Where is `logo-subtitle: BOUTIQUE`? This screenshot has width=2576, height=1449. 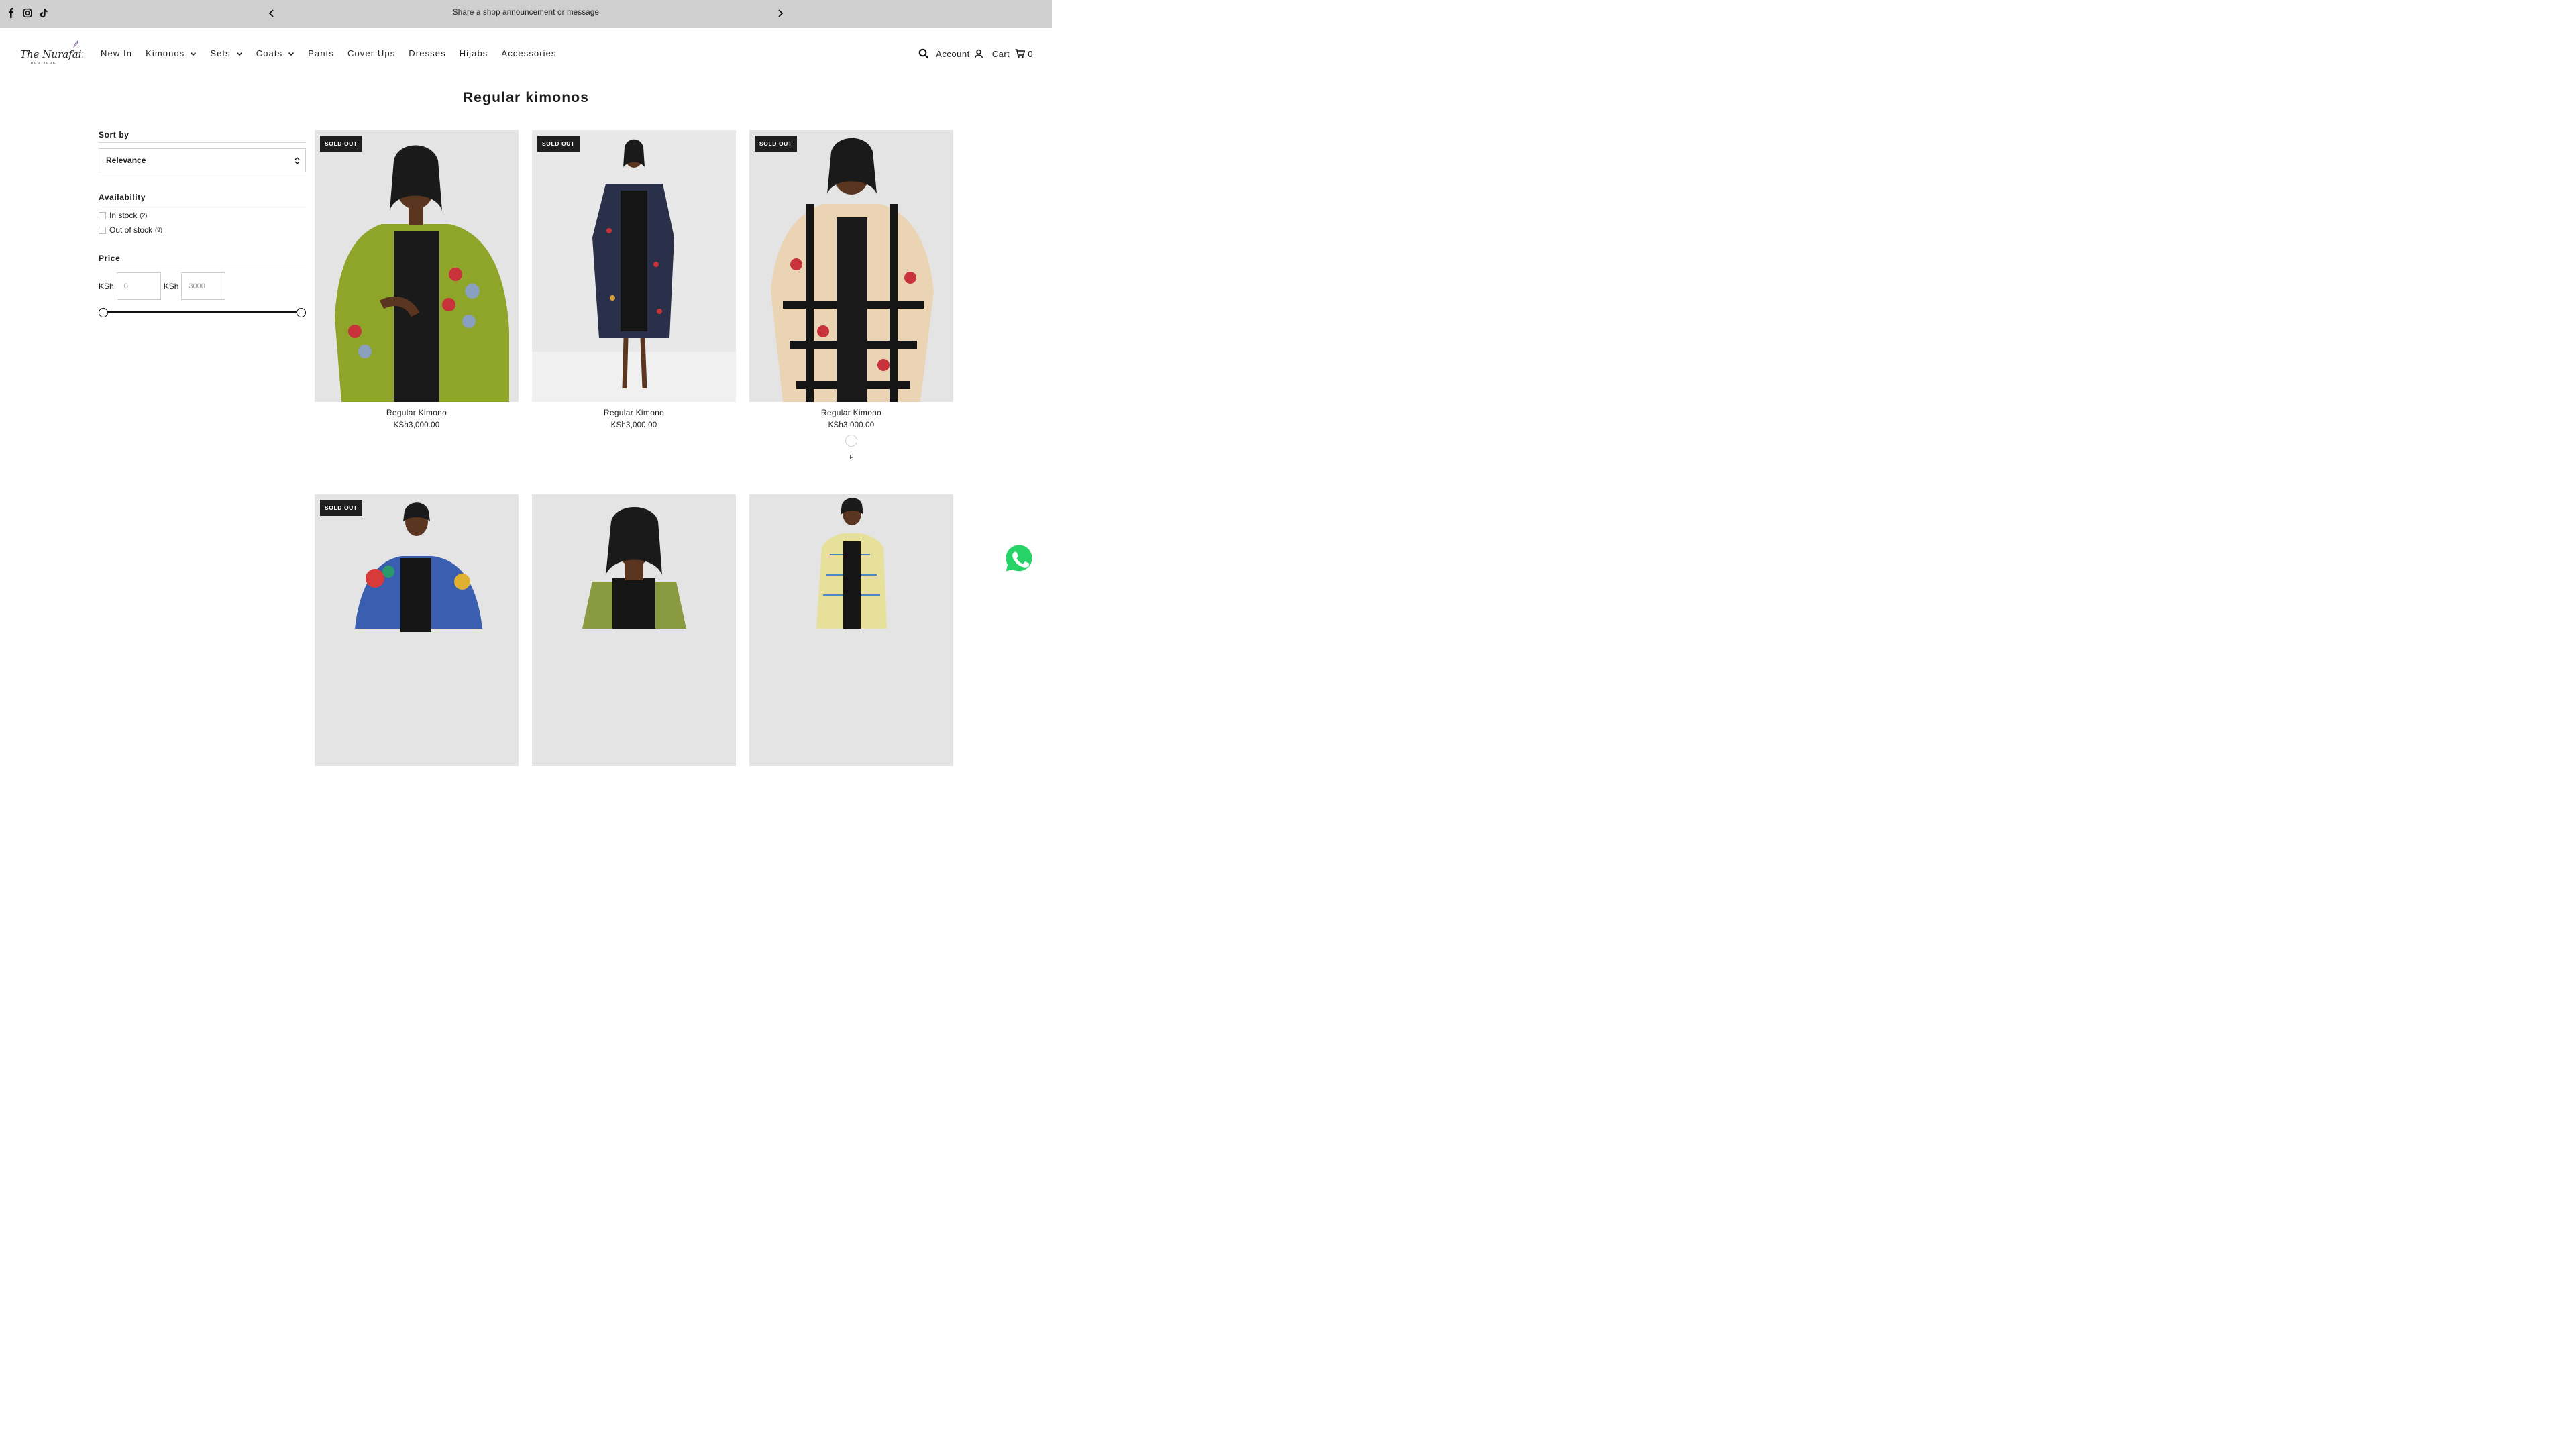 logo-subtitle: BOUTIQUE is located at coordinates (43, 62).